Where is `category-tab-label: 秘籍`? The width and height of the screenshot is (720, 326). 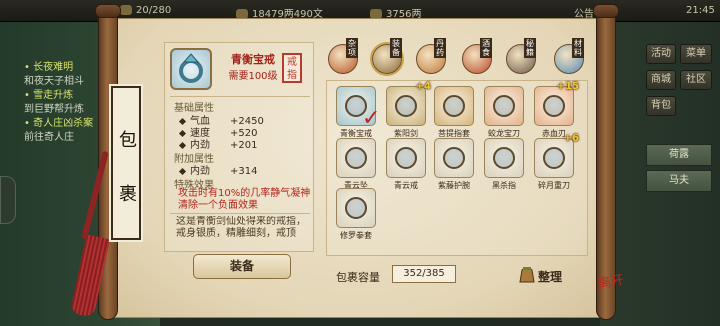
category-tab-label: 秘籍 is located at coordinates (530, 48).